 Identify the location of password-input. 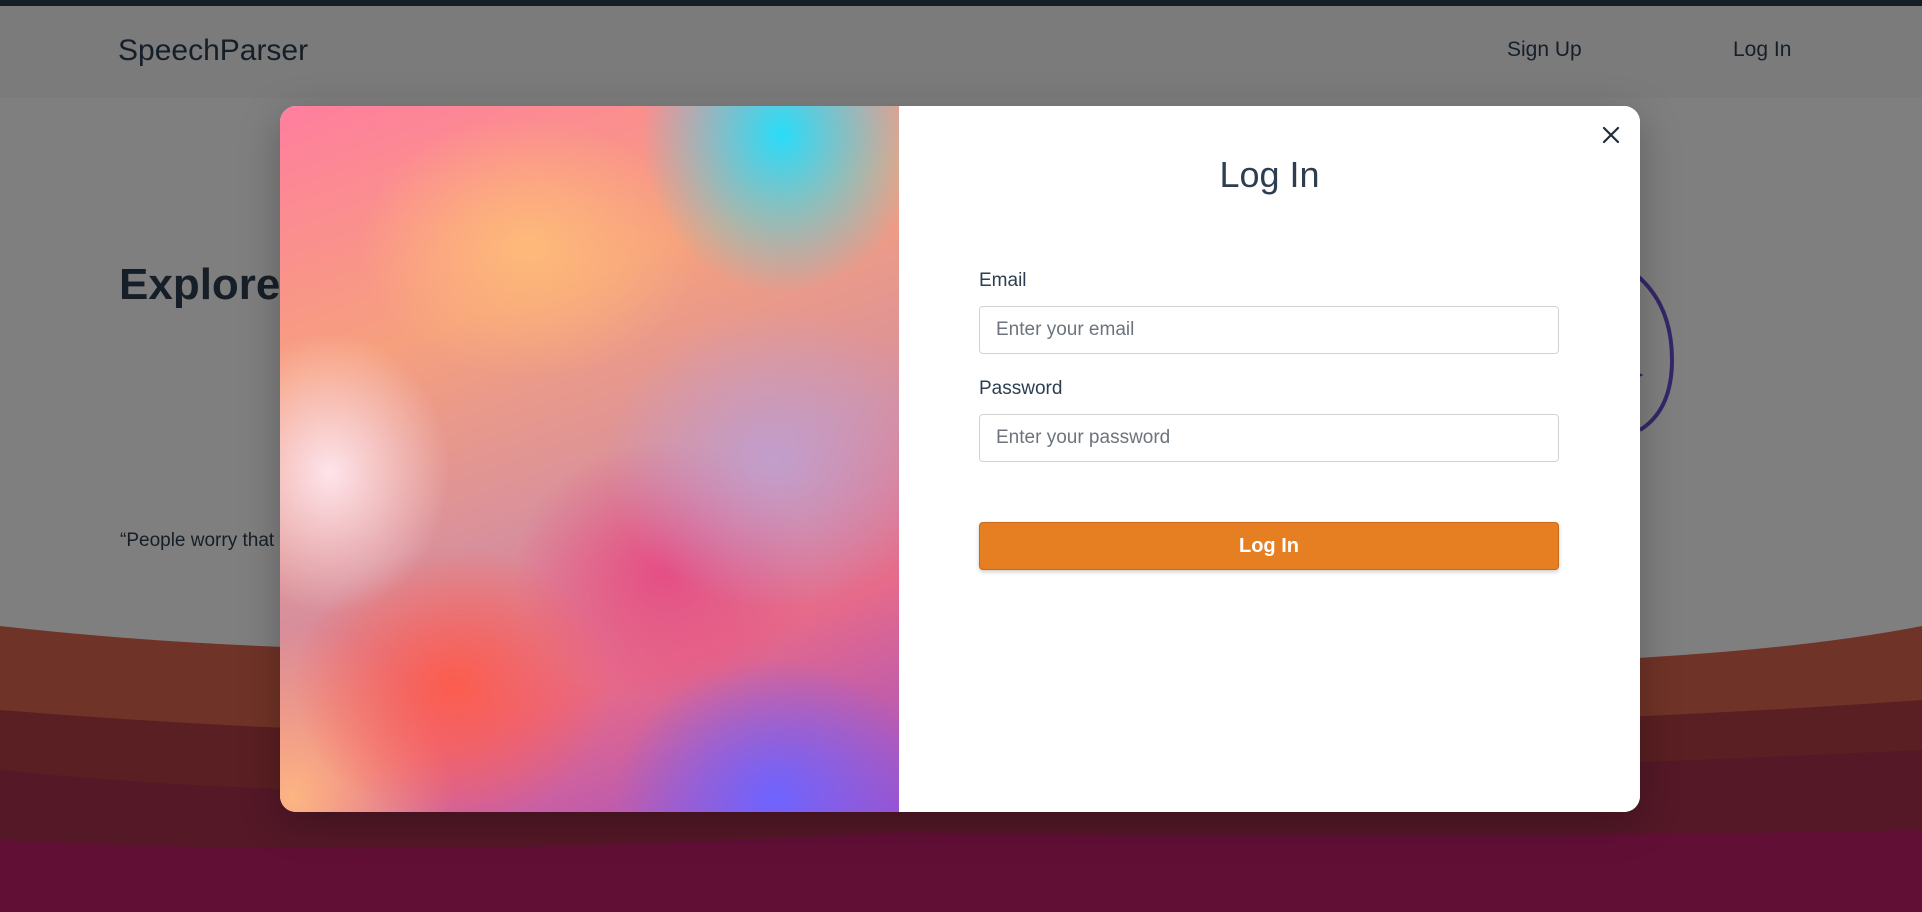
(1269, 438).